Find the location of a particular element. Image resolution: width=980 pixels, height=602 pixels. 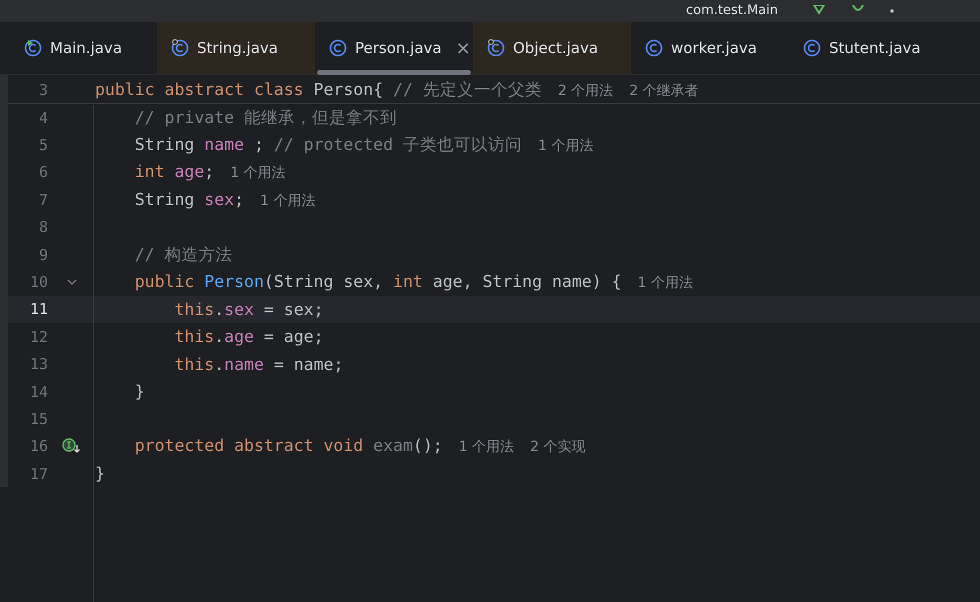

code-text: age, String name) { is located at coordinates (527, 282).